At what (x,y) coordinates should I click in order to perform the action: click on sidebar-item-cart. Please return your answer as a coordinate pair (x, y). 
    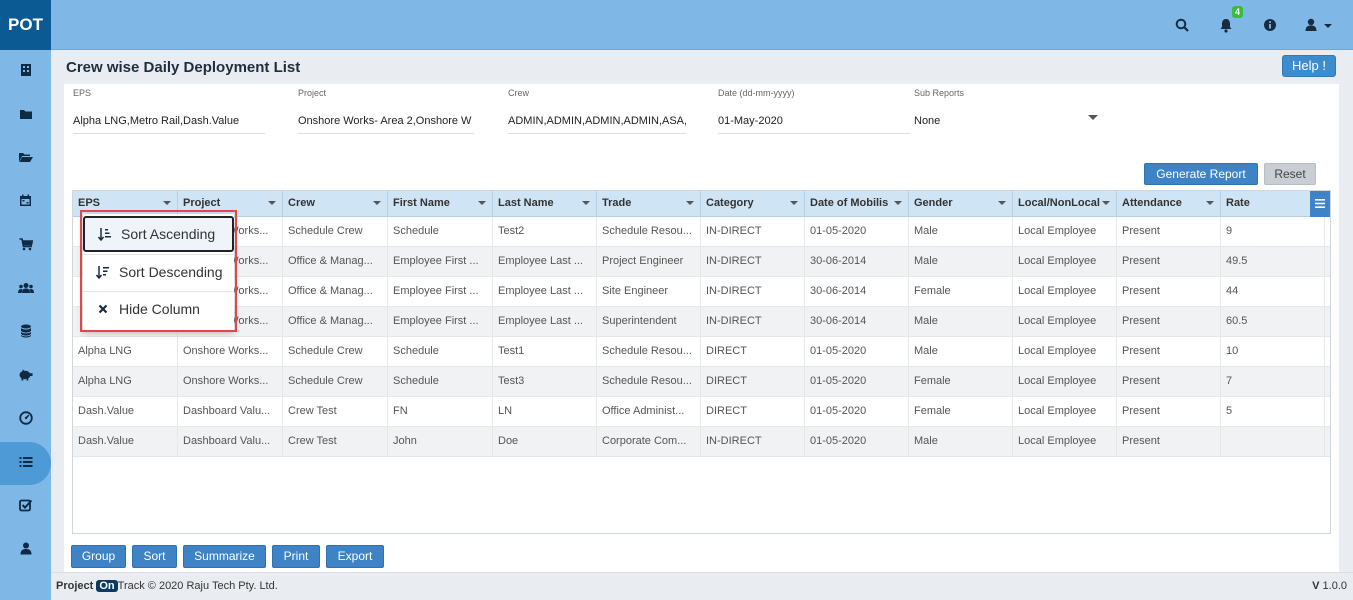
    Looking at the image, I should click on (25, 246).